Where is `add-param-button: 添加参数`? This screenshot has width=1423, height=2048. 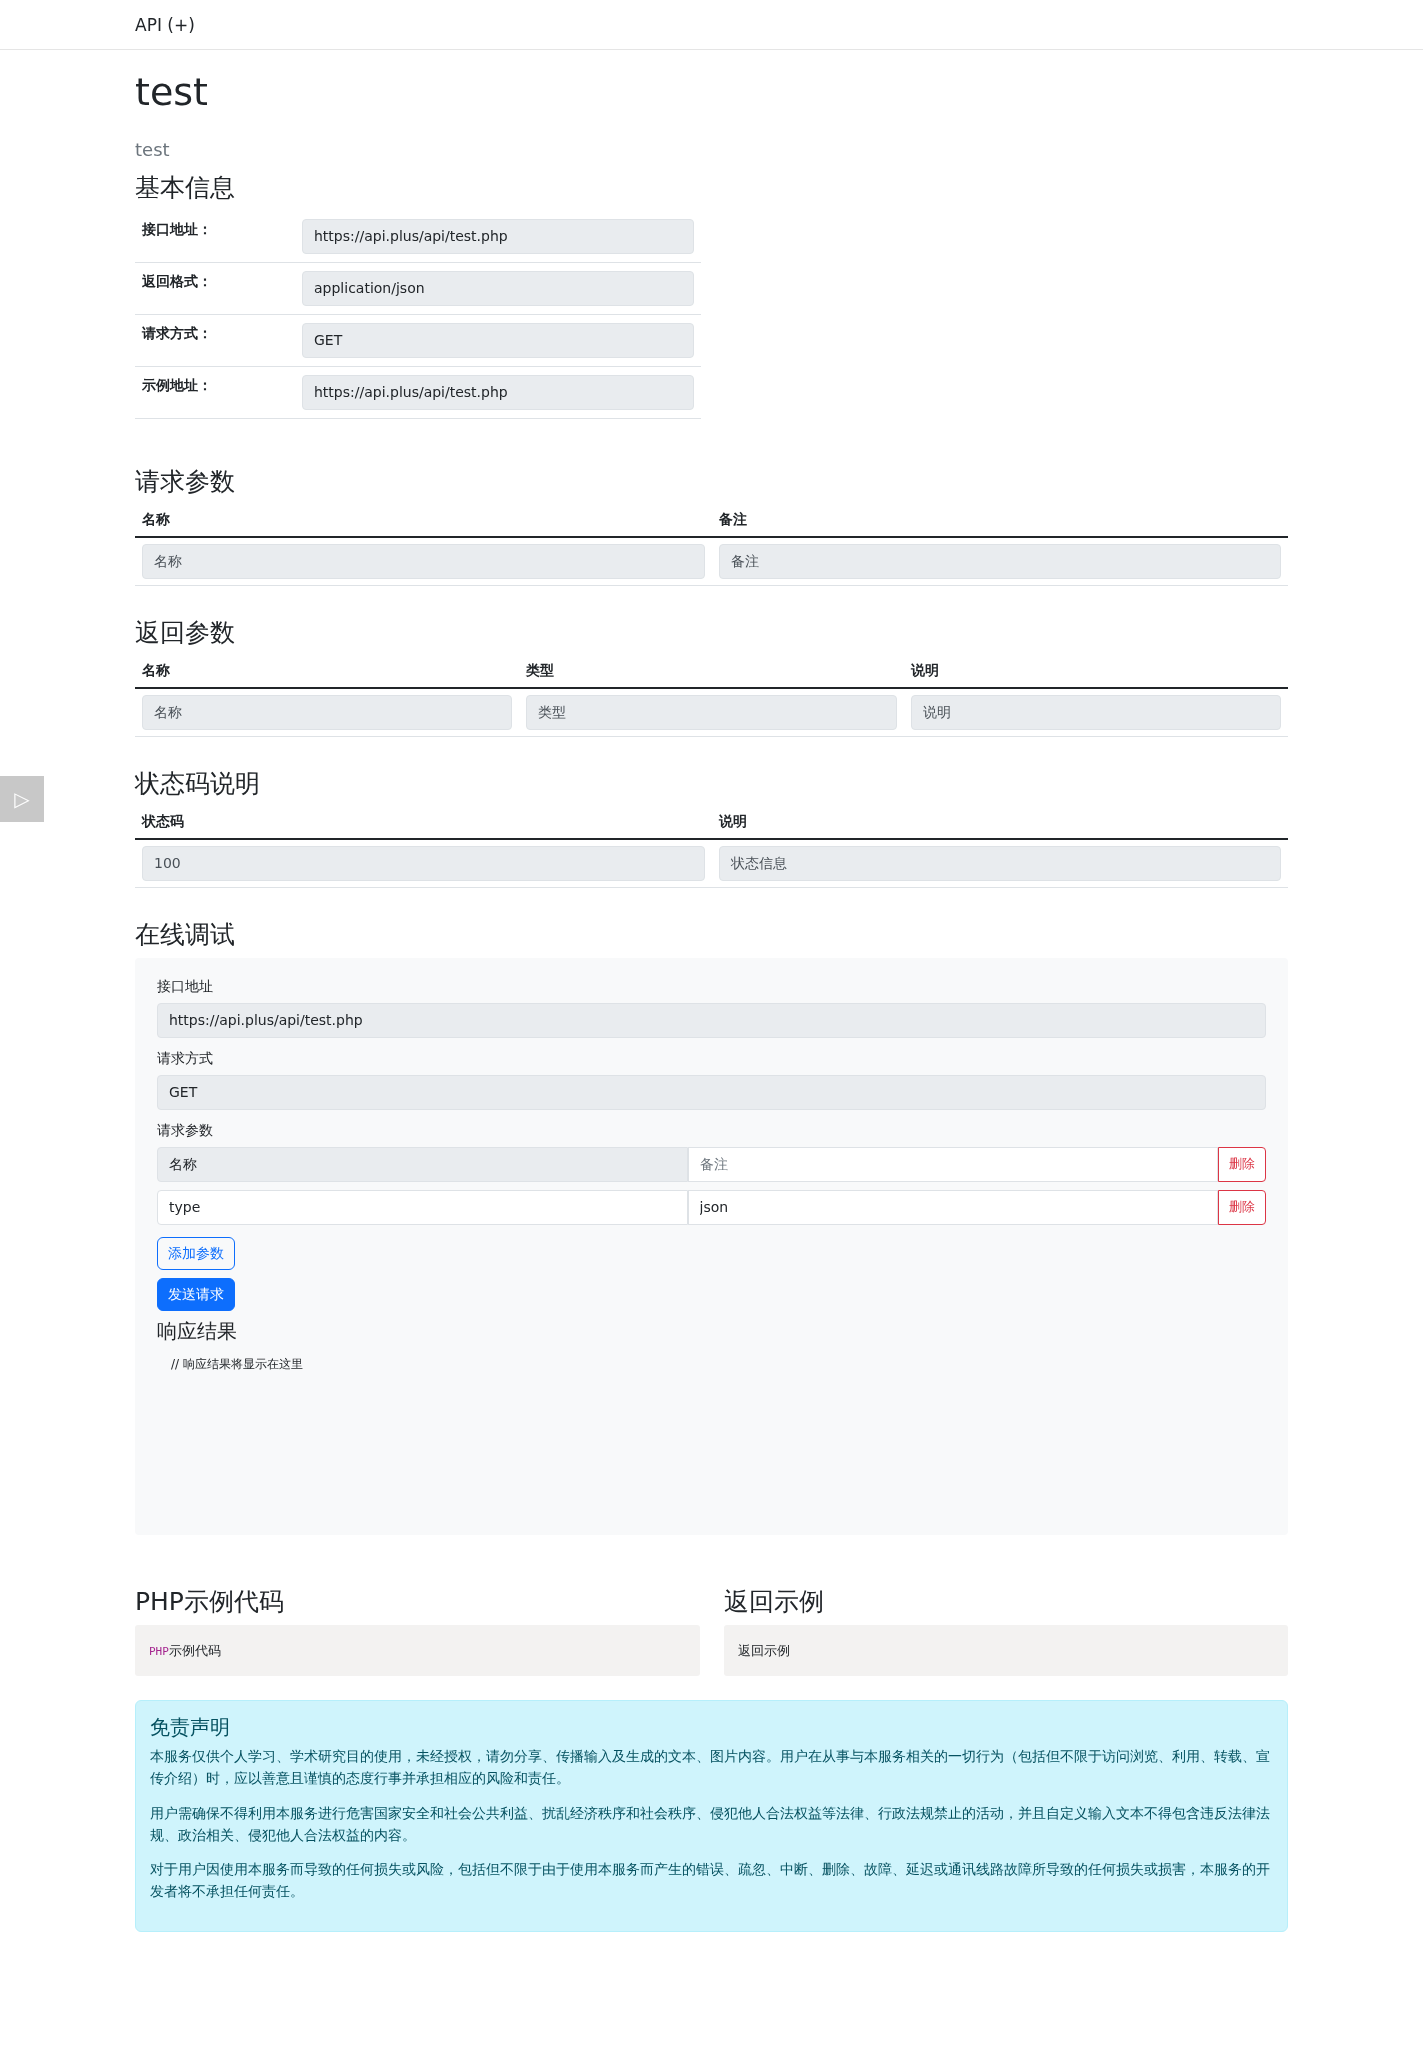 add-param-button: 添加参数 is located at coordinates (196, 1253).